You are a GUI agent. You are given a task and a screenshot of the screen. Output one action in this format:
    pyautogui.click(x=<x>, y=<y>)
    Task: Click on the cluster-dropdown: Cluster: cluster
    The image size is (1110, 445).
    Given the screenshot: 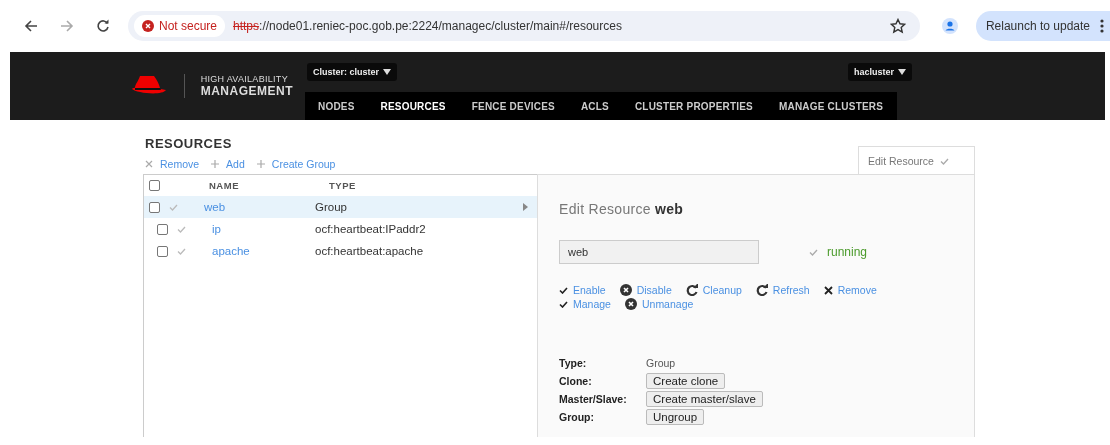 What is the action you would take?
    pyautogui.click(x=352, y=72)
    